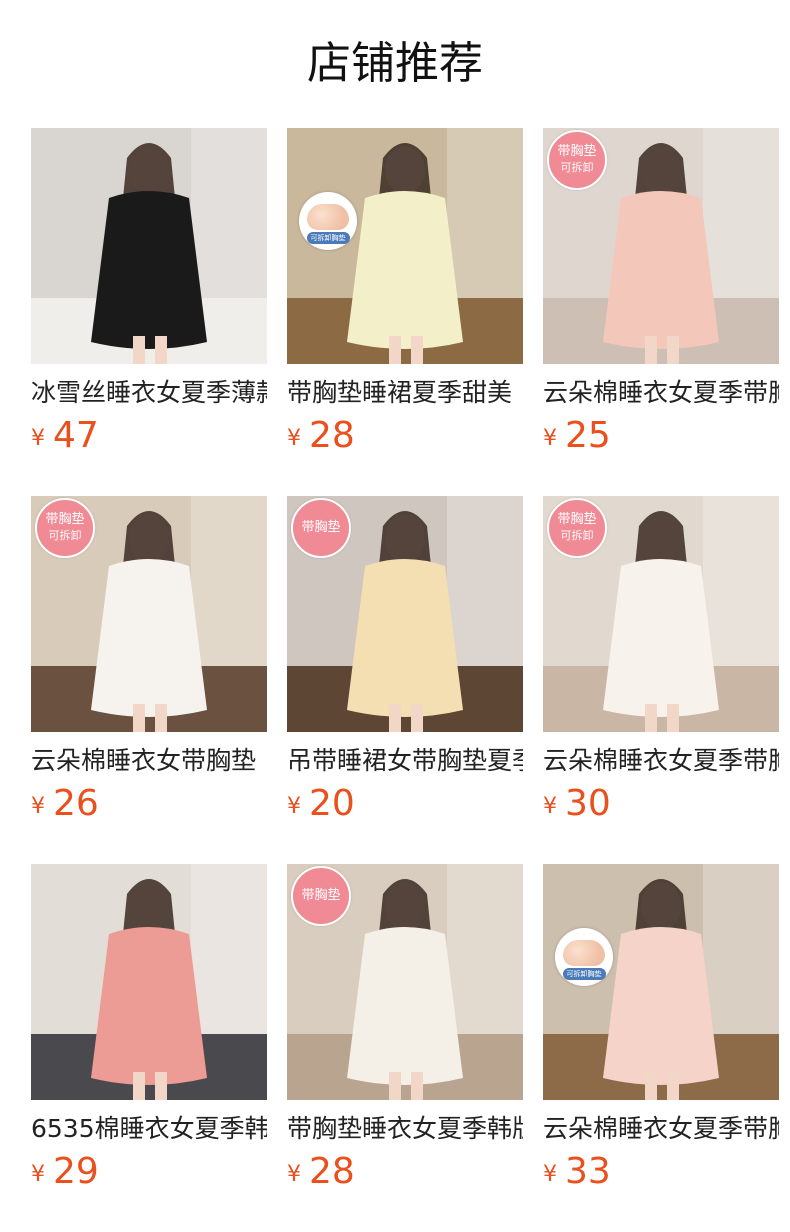 Image resolution: width=790 pixels, height=1232 pixels. What do you see at coordinates (588, 803) in the screenshot?
I see `price-value: 30` at bounding box center [588, 803].